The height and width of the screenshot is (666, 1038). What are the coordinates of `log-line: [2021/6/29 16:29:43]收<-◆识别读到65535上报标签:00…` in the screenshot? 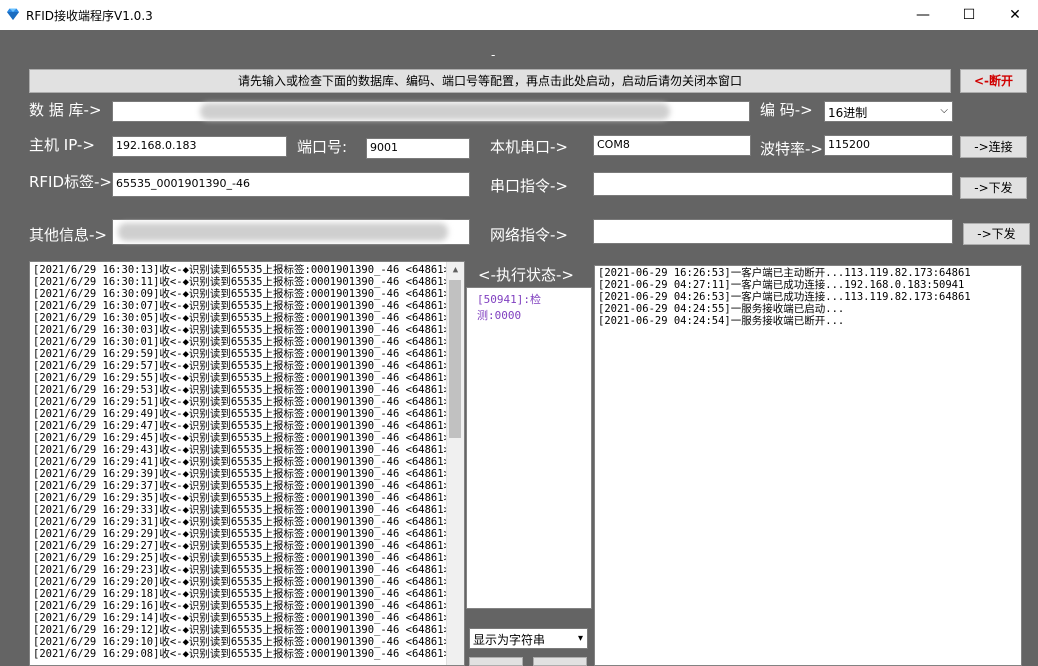 It's located at (241, 450).